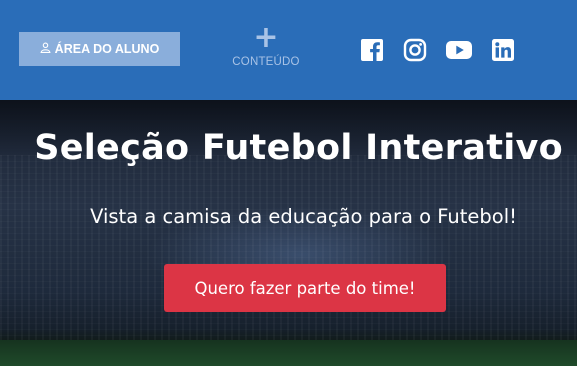  Describe the element at coordinates (266, 62) in the screenshot. I see `content-menu-label: CONTEÚDO` at that location.